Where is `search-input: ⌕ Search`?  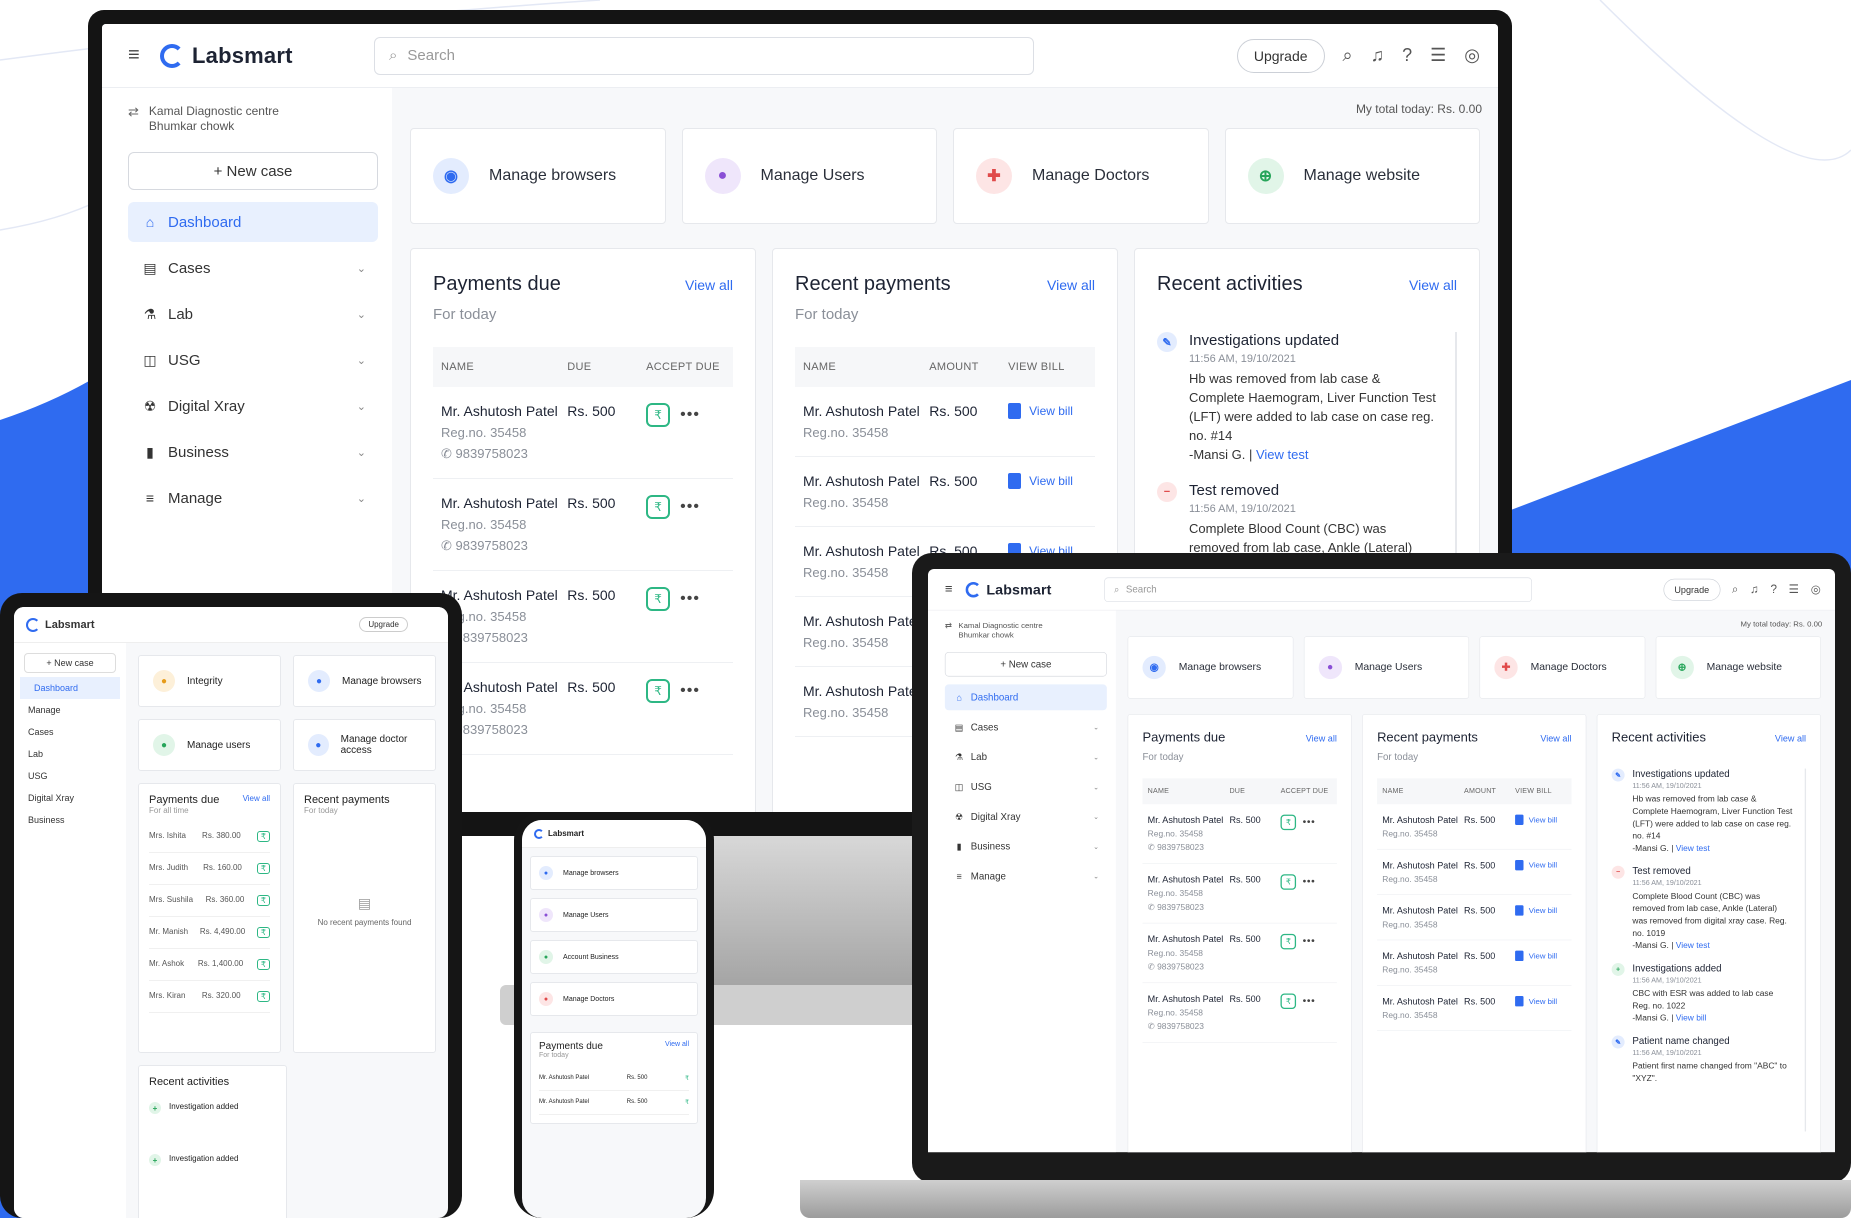 search-input: ⌕ Search is located at coordinates (704, 55).